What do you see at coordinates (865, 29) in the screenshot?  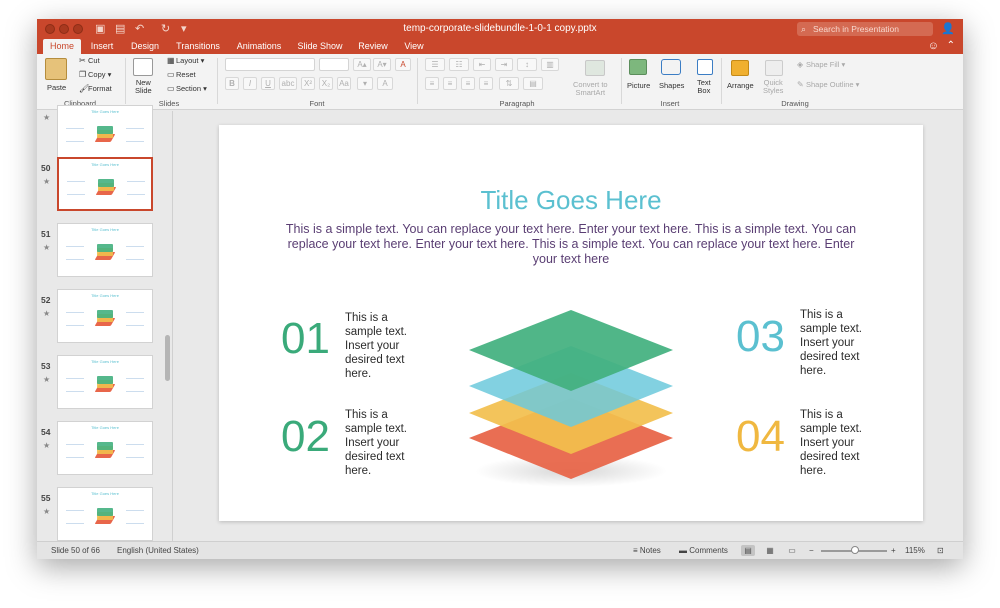 I see `search-input: ⌕ Search in Presentation` at bounding box center [865, 29].